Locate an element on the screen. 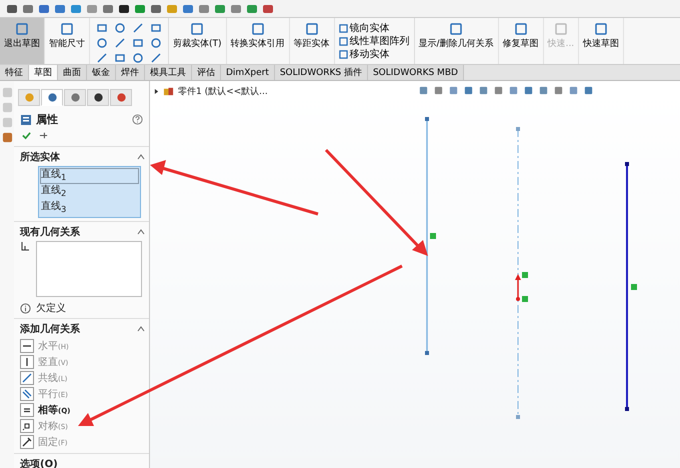 The image size is (680, 468). ribbon-tab: 模具工具 is located at coordinates (168, 72).